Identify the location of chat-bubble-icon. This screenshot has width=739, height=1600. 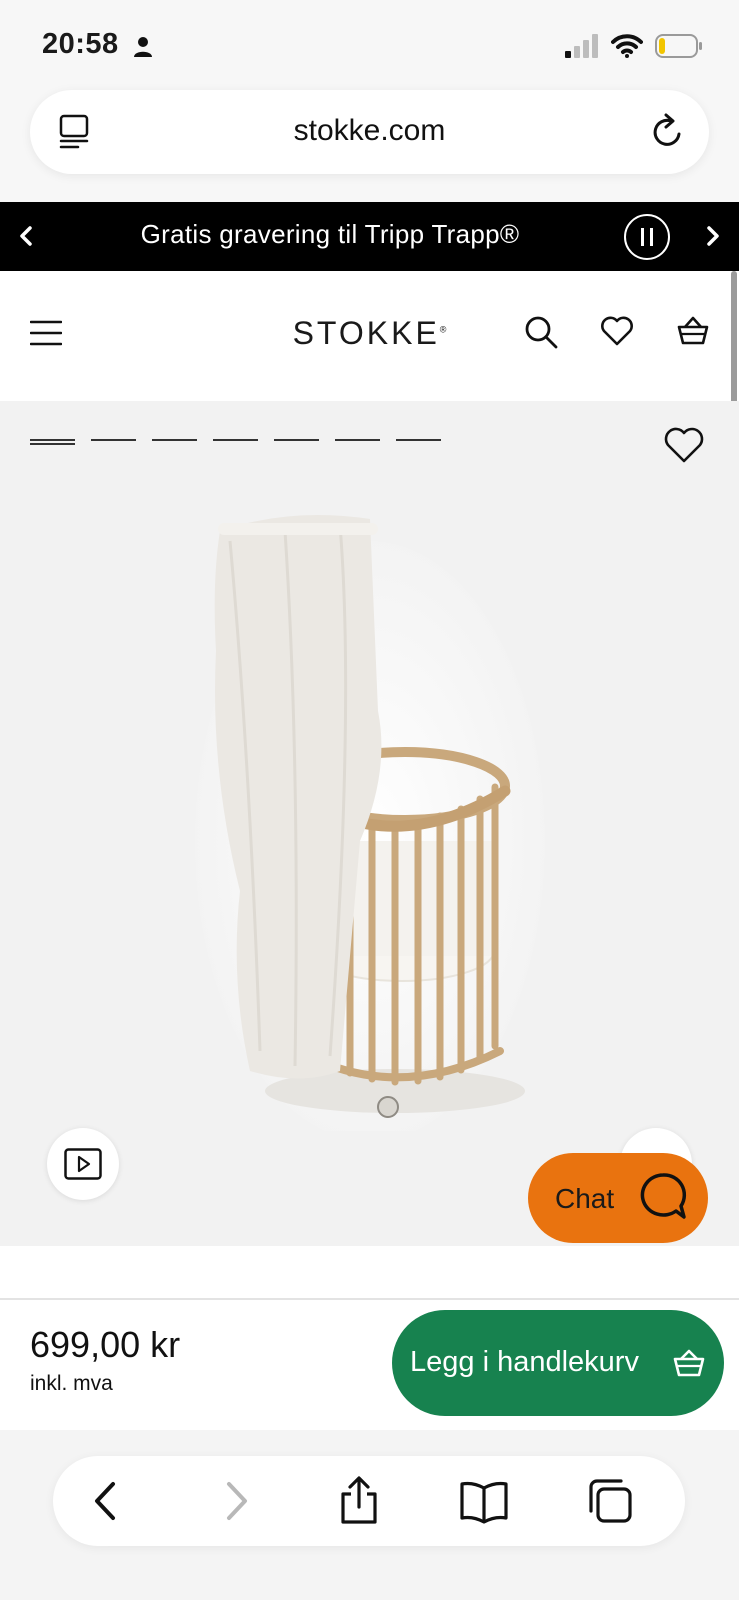
(663, 1196).